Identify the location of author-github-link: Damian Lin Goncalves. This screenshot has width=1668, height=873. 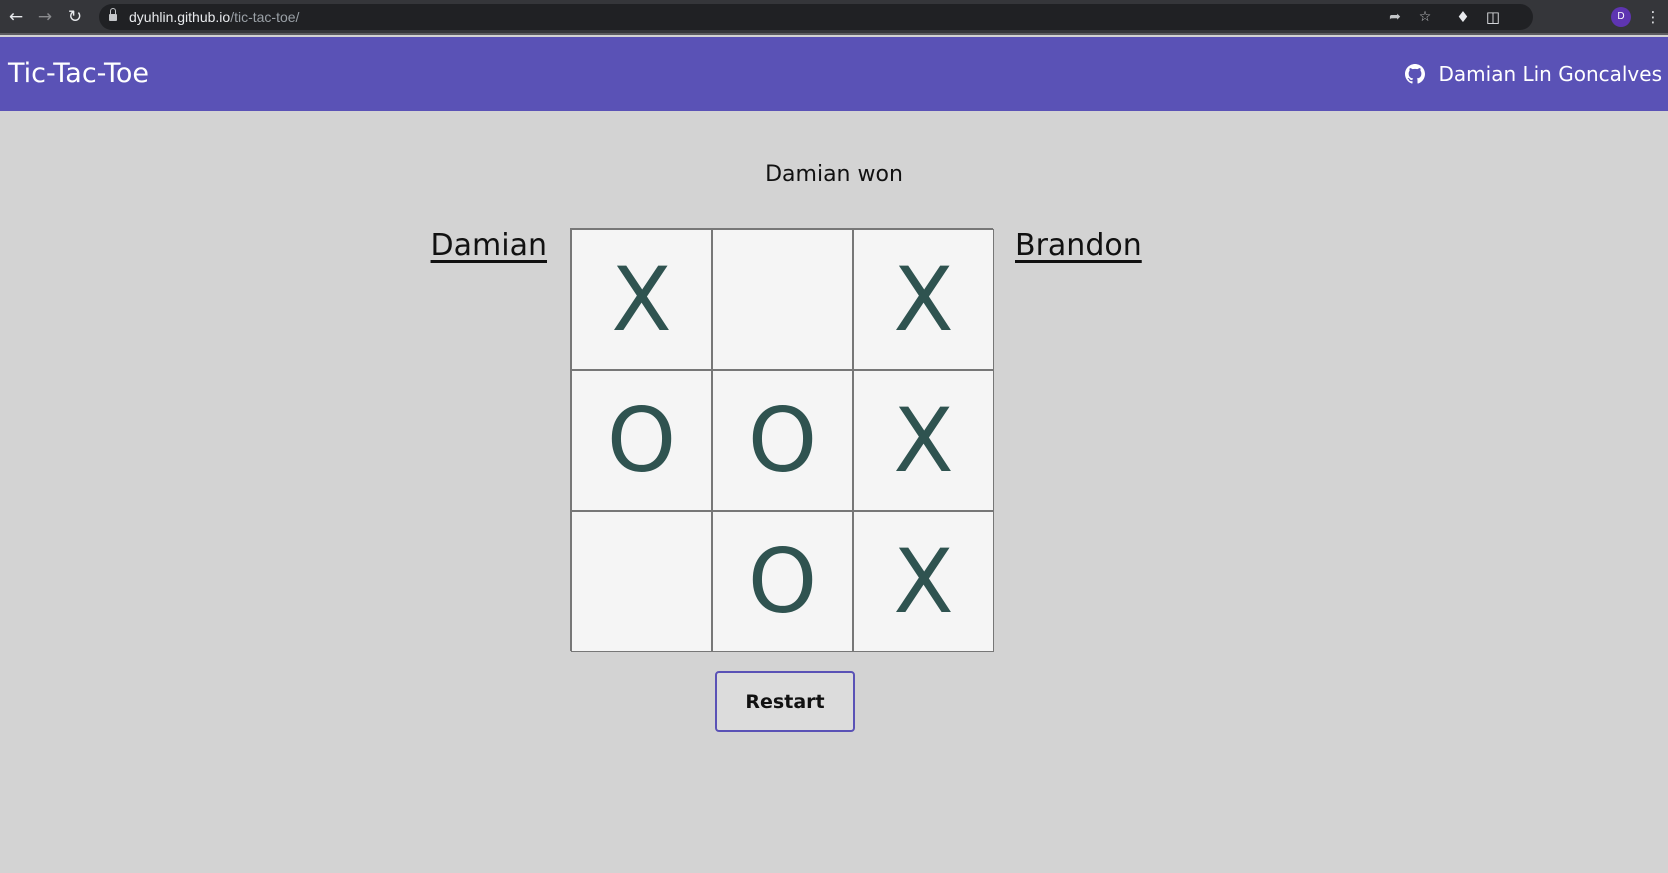
(1533, 74).